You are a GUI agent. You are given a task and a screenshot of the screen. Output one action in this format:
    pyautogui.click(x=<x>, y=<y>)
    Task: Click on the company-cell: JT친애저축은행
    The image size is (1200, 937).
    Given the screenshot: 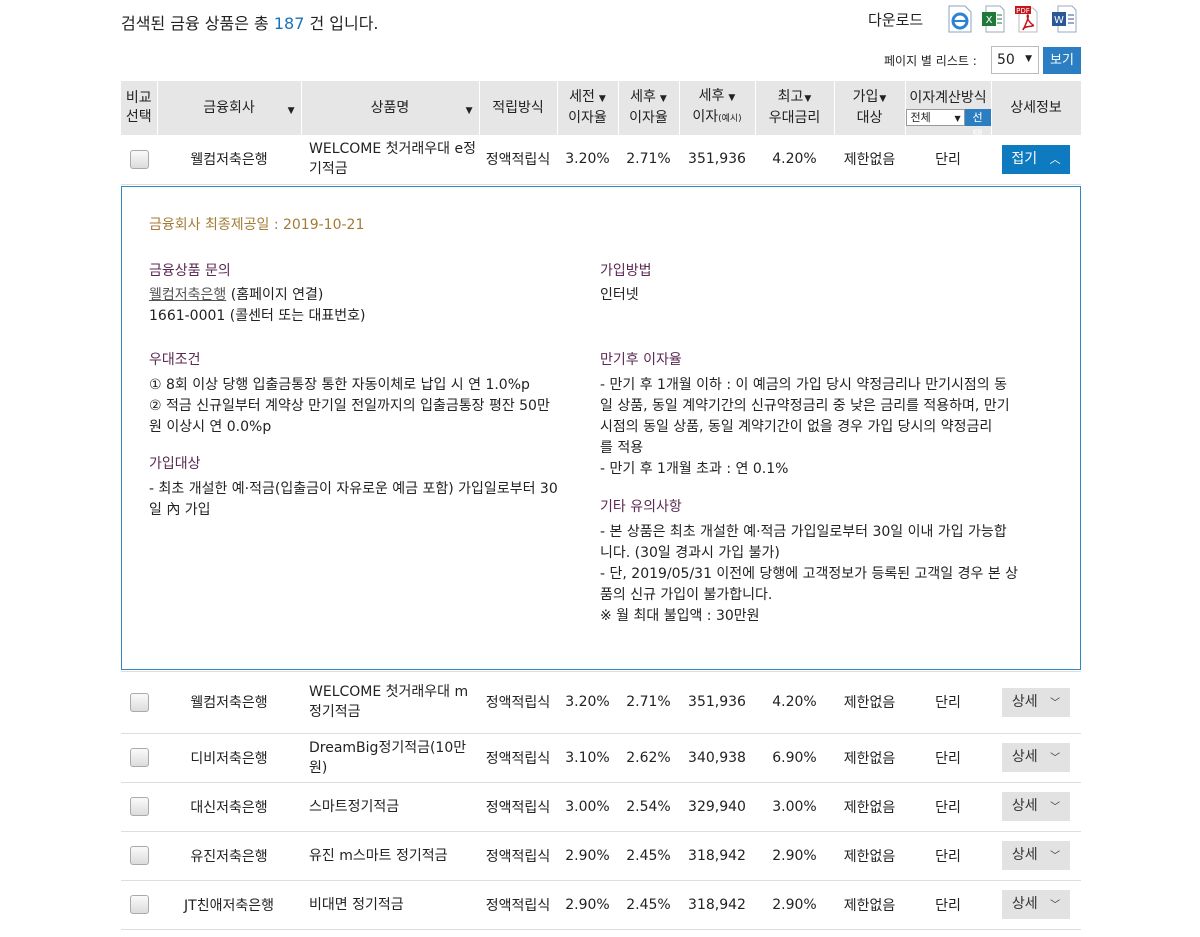 What is the action you would take?
    pyautogui.click(x=229, y=905)
    